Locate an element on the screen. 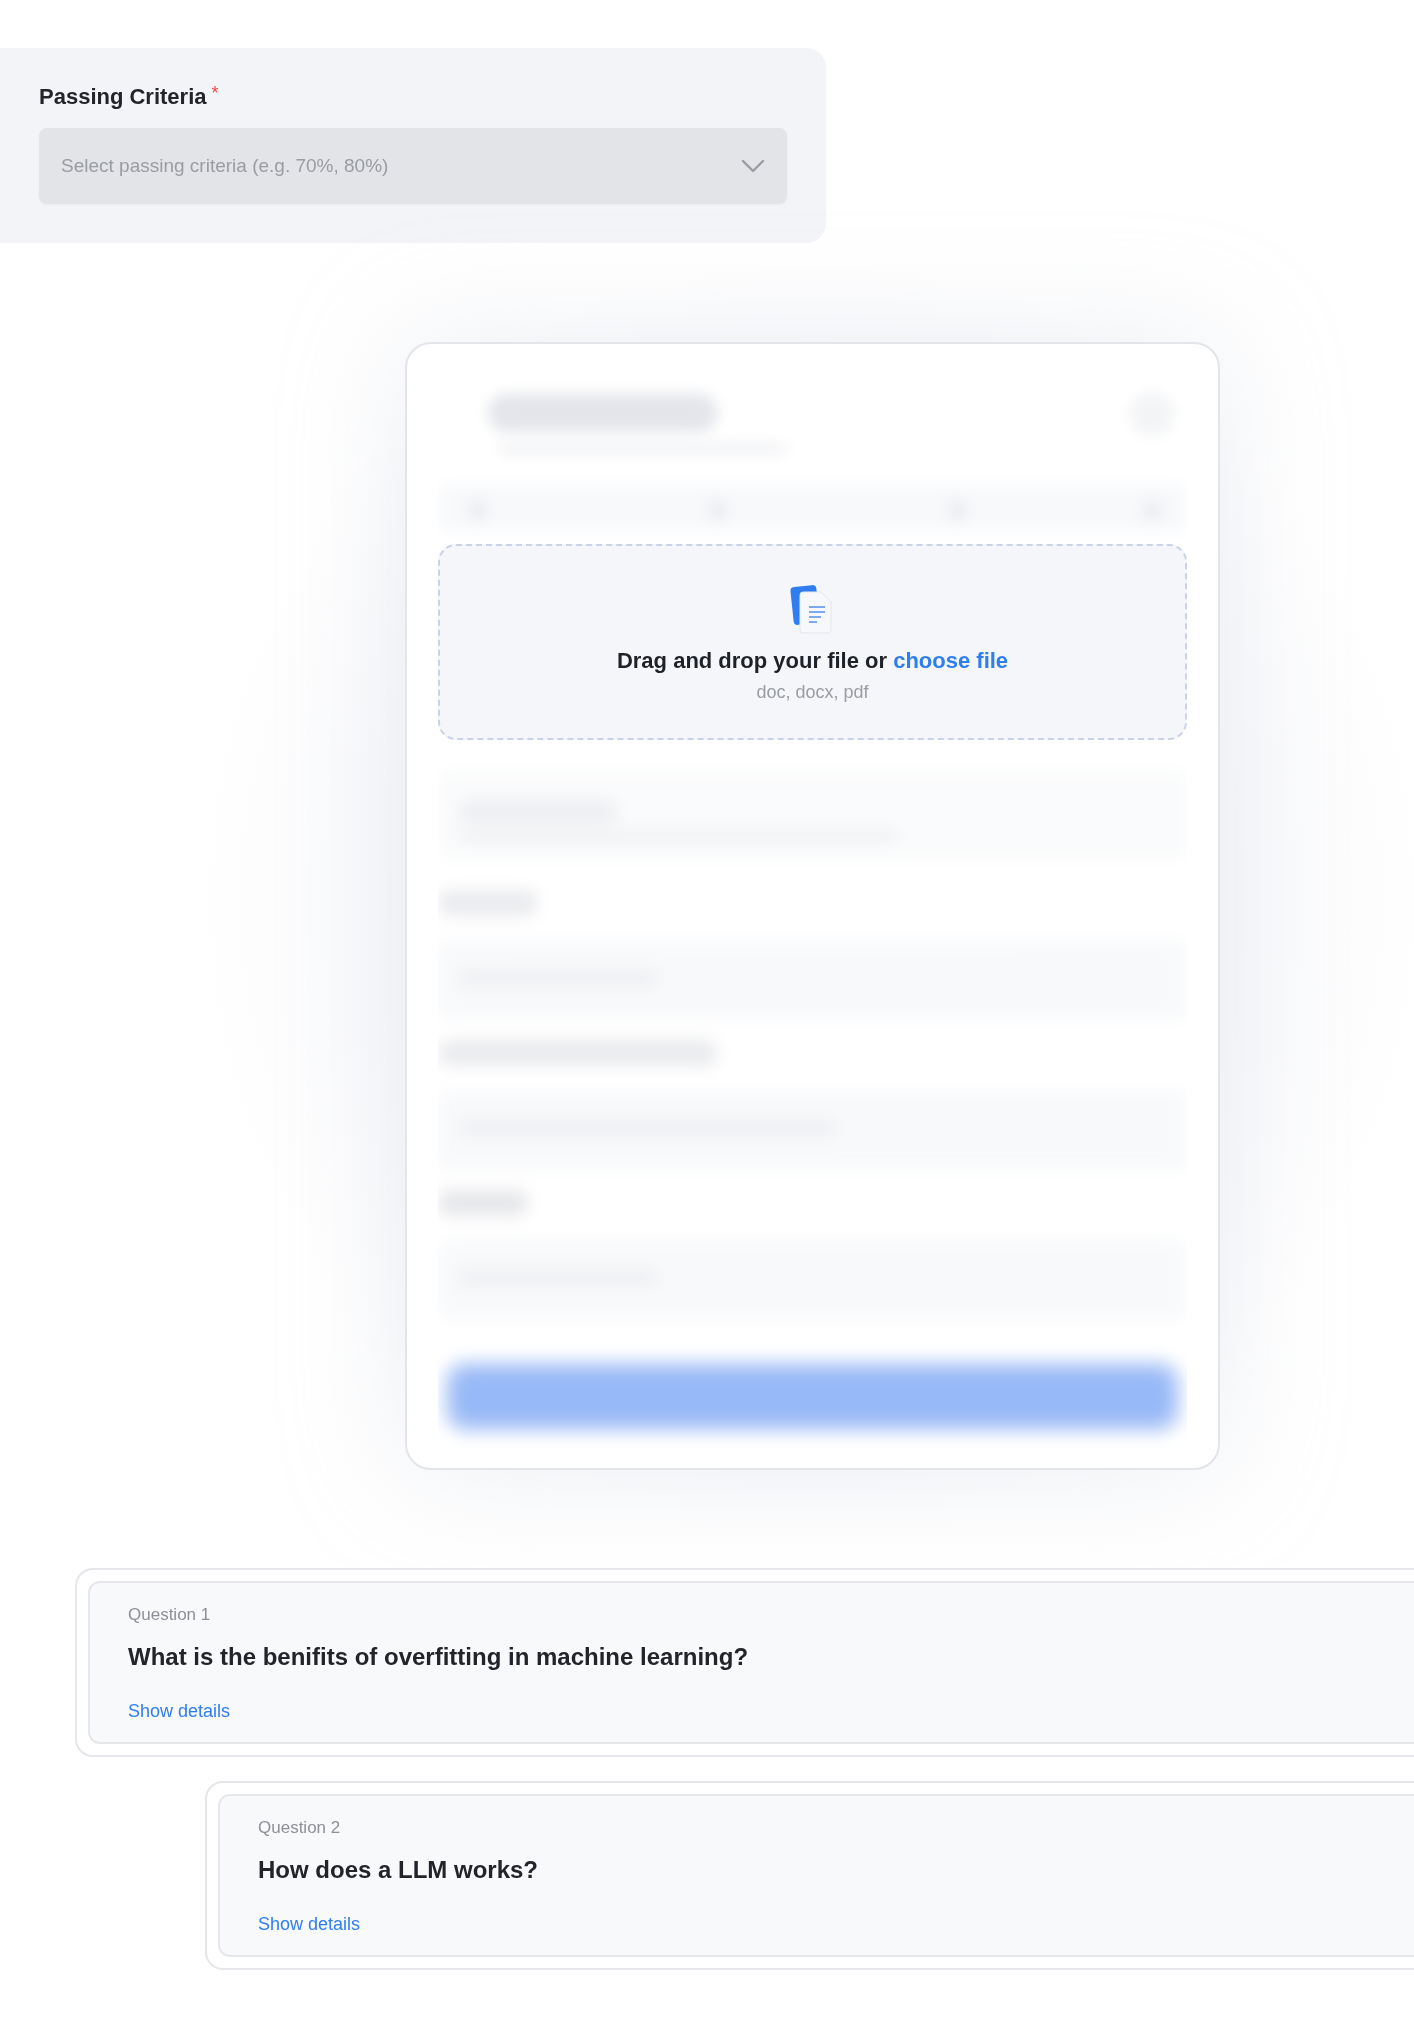  allowed-formats: doc, docx, pdf is located at coordinates (812, 692).